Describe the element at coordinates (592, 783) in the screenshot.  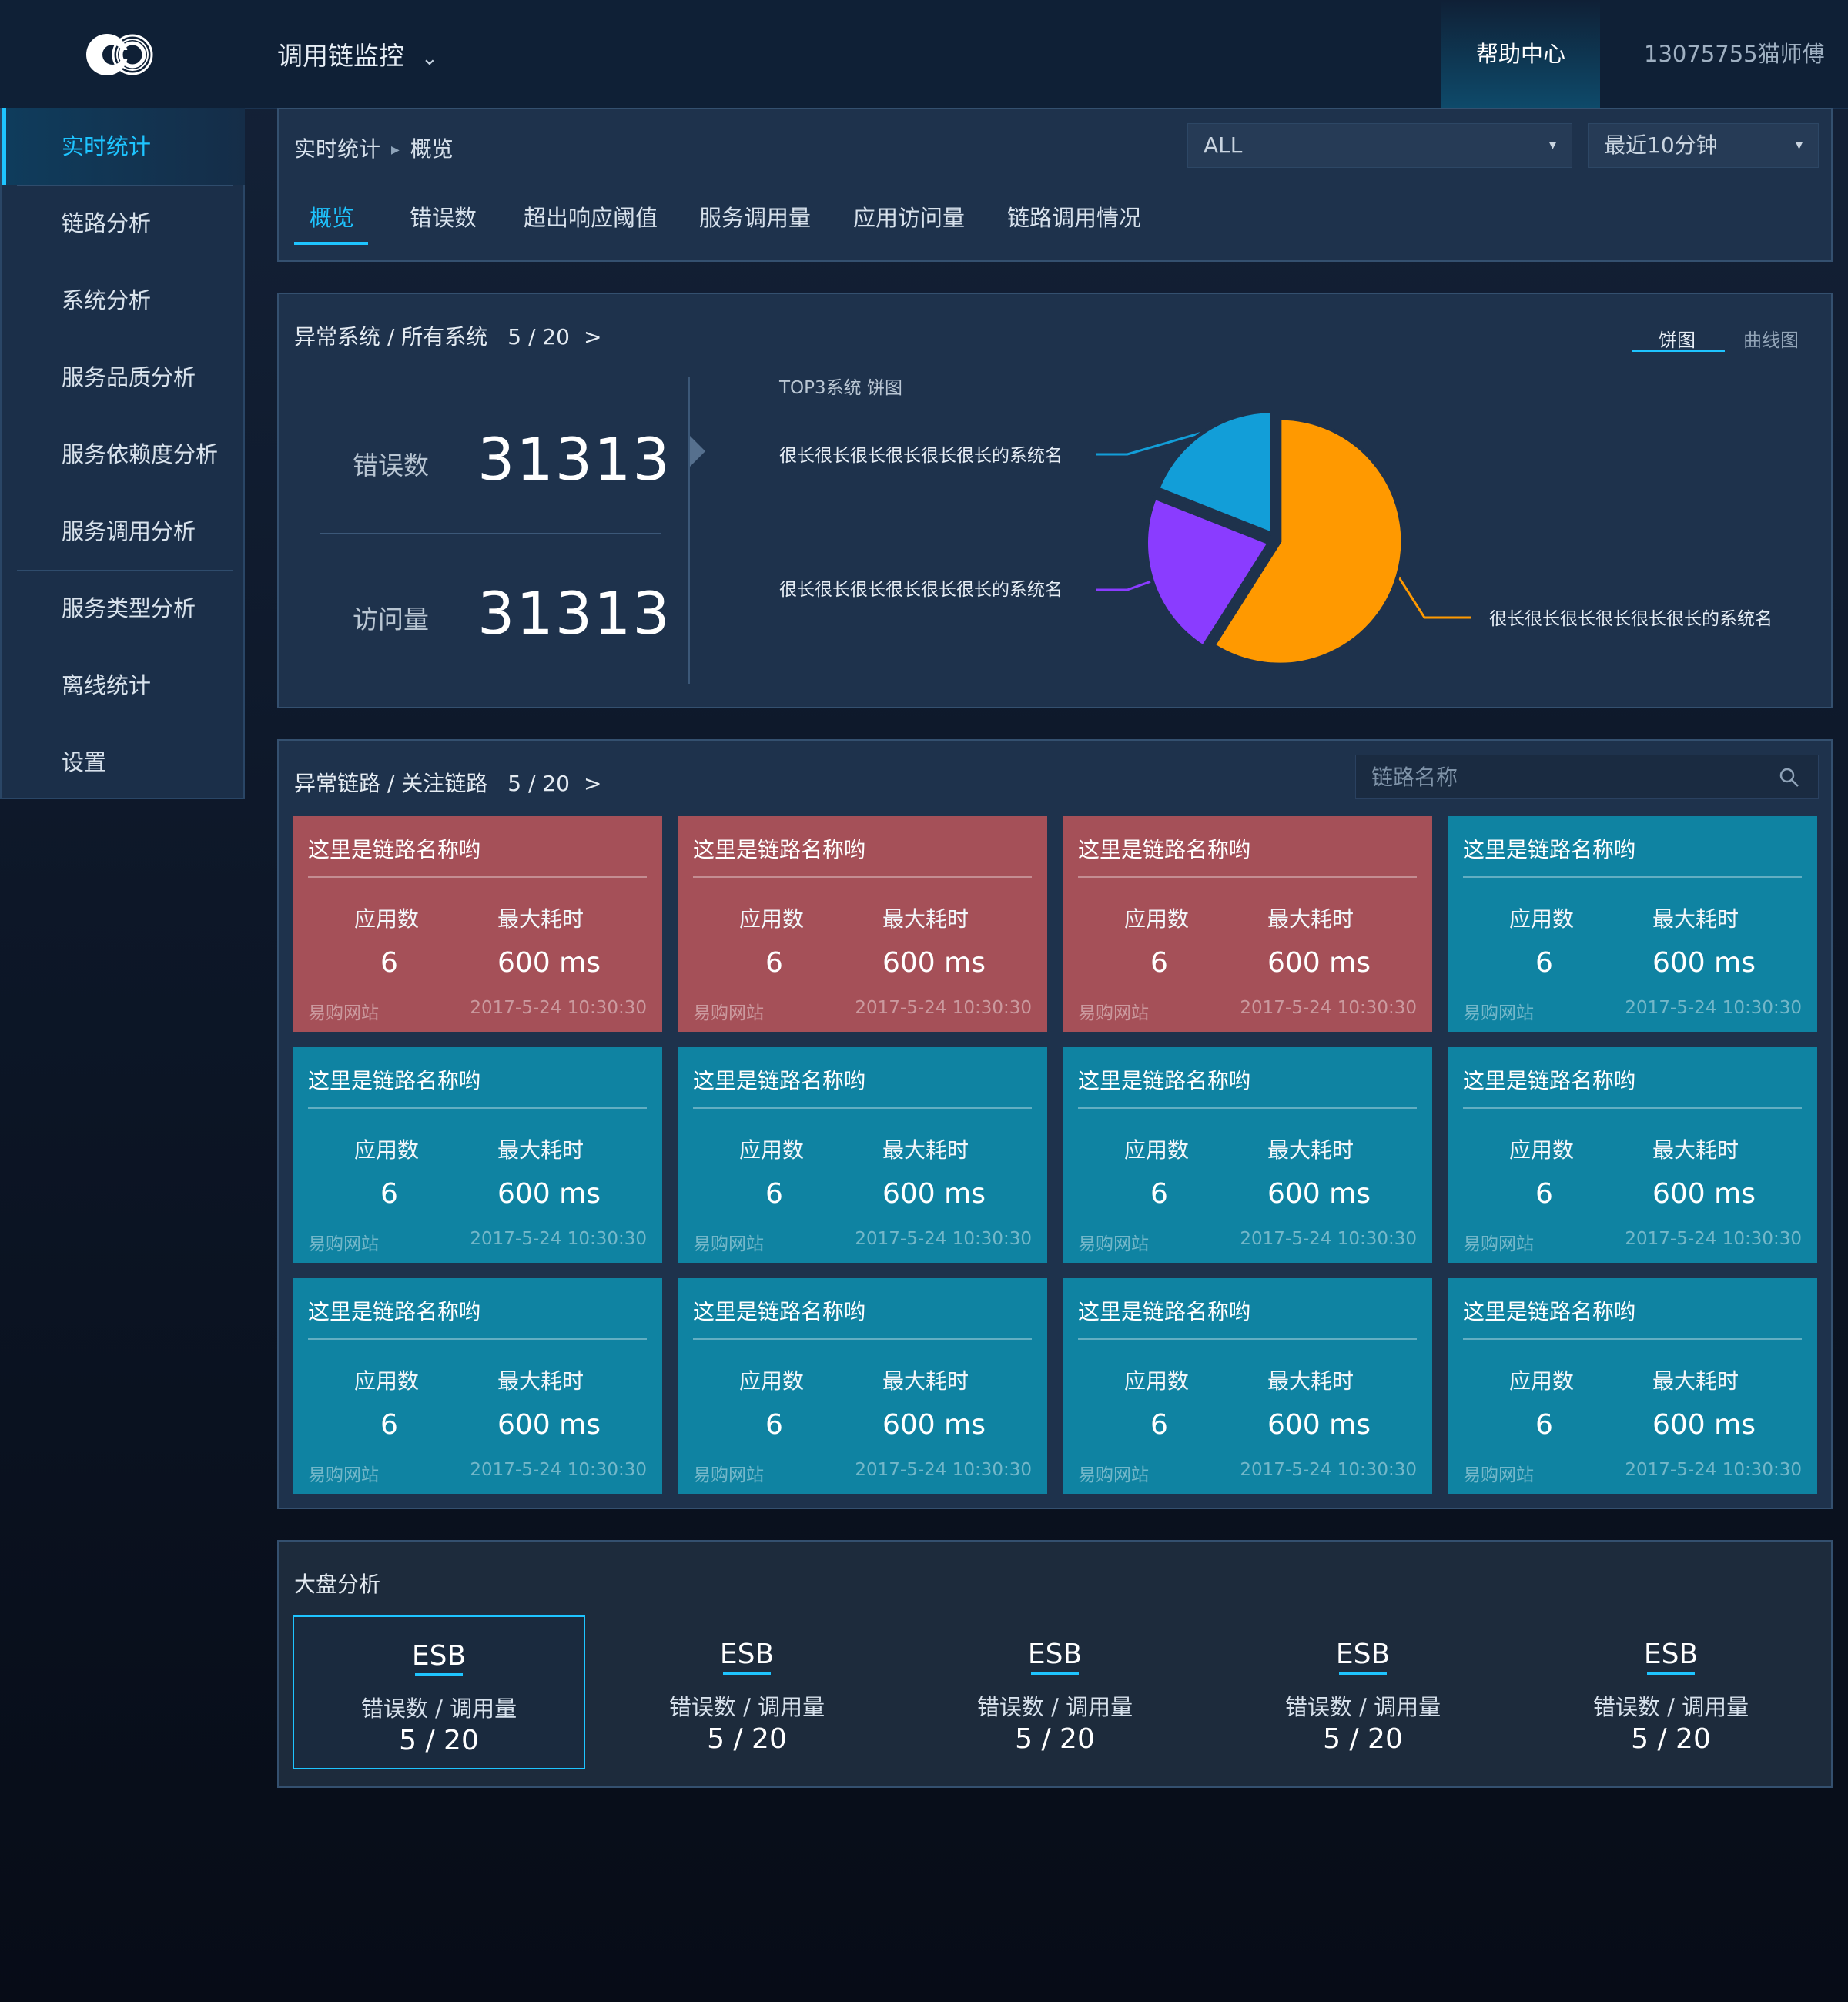
I see `links-more-link: >` at that location.